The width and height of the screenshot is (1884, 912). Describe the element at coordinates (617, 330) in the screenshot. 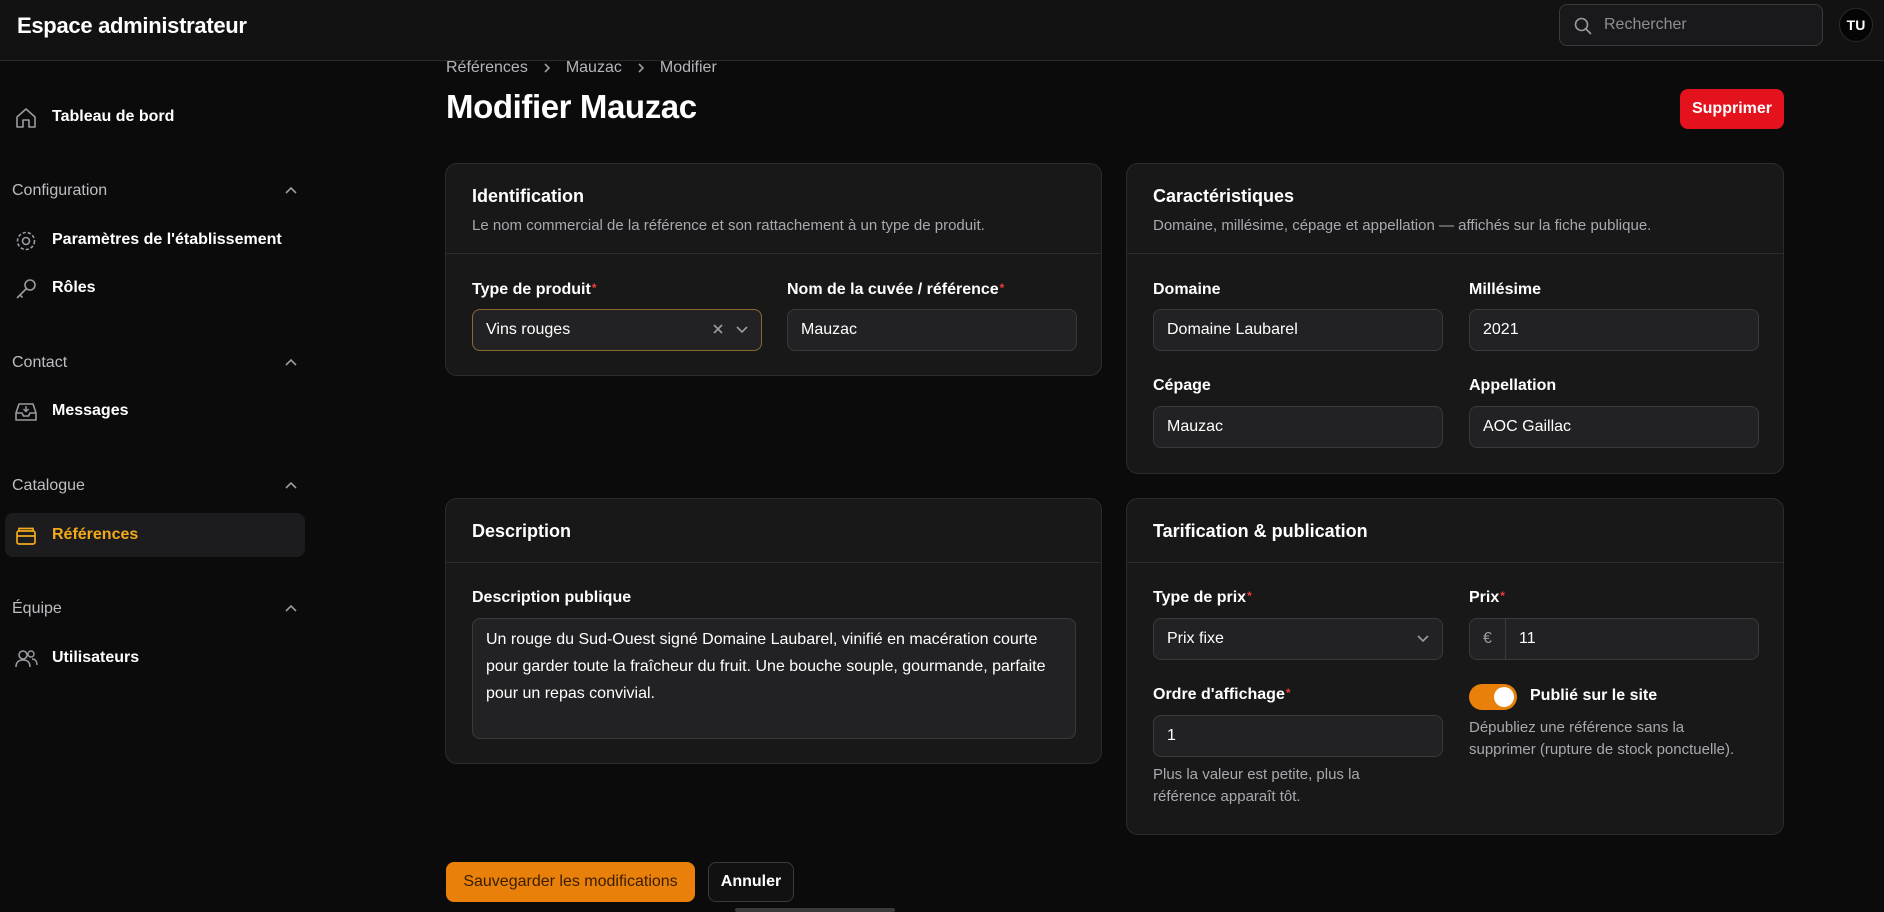

I see `product-type-select: Vins rouges` at that location.